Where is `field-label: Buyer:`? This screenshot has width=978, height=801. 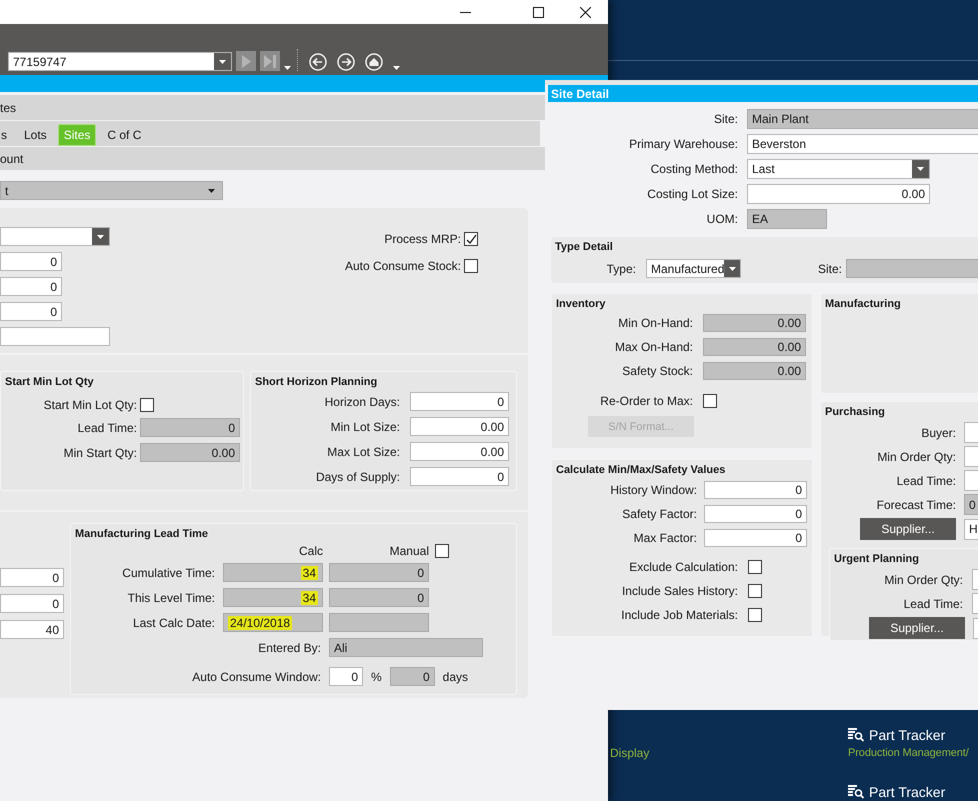 field-label: Buyer: is located at coordinates (938, 433).